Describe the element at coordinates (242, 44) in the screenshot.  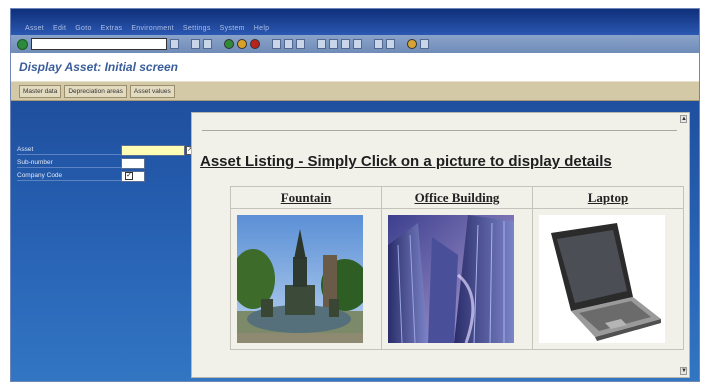
I see `exit-icon` at that location.